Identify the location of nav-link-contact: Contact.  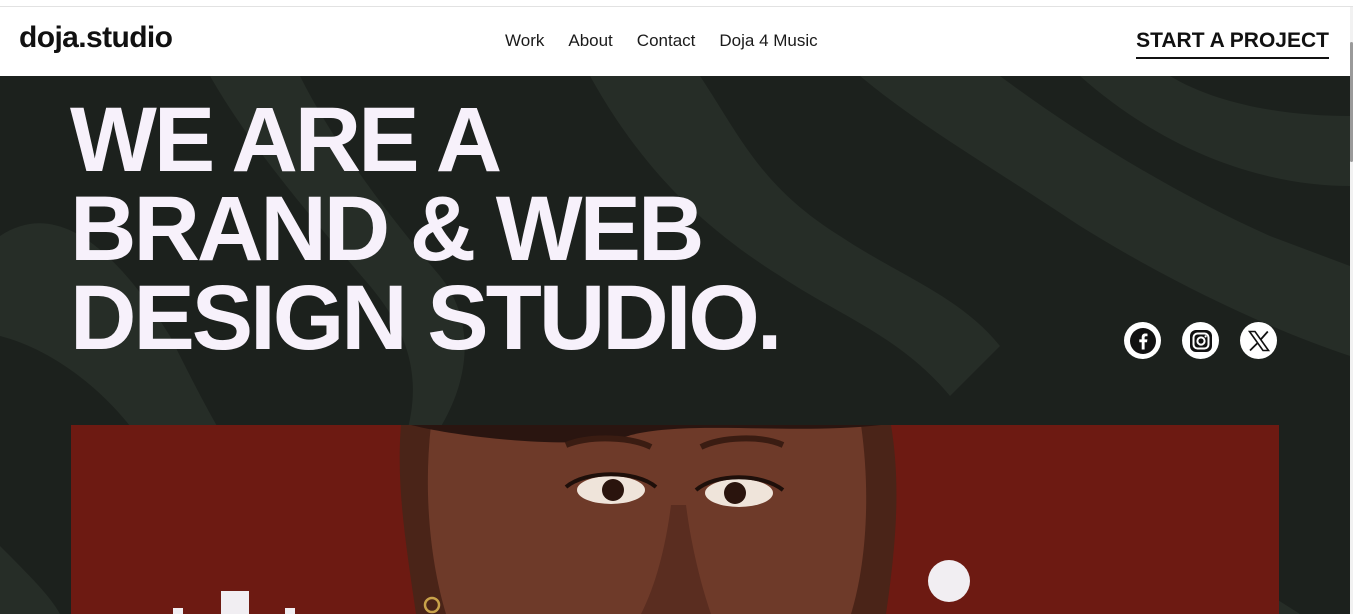
(666, 41).